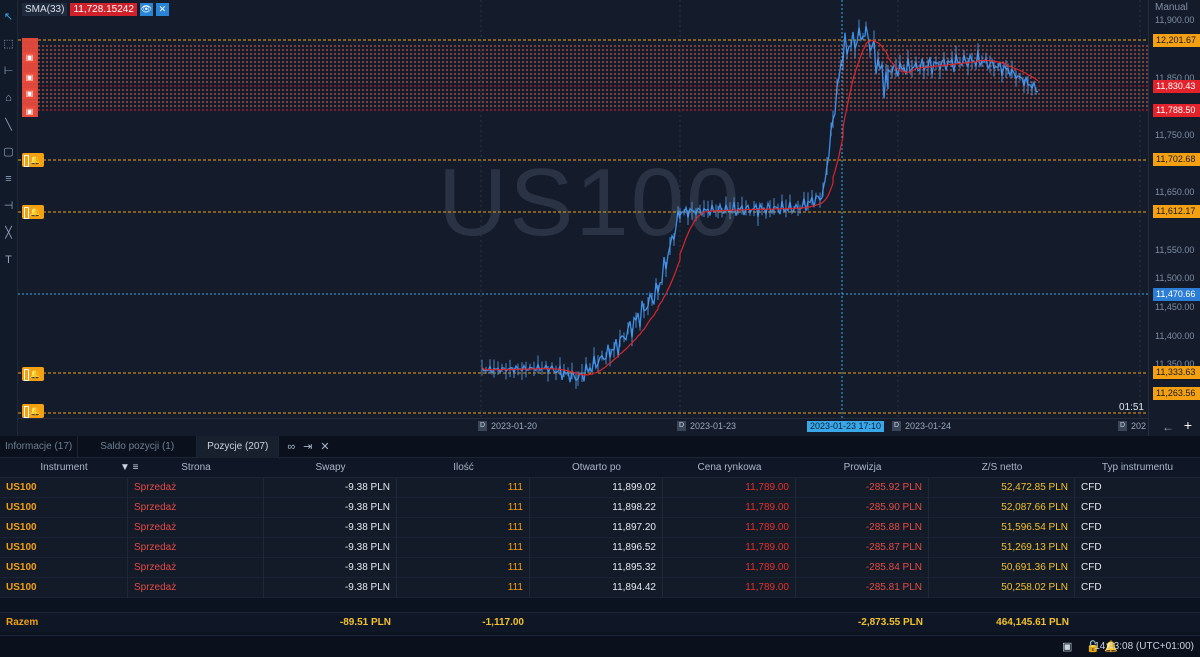  Describe the element at coordinates (1176, 40) in the screenshot. I see `price-tag-alert: 12,201.67` at that location.